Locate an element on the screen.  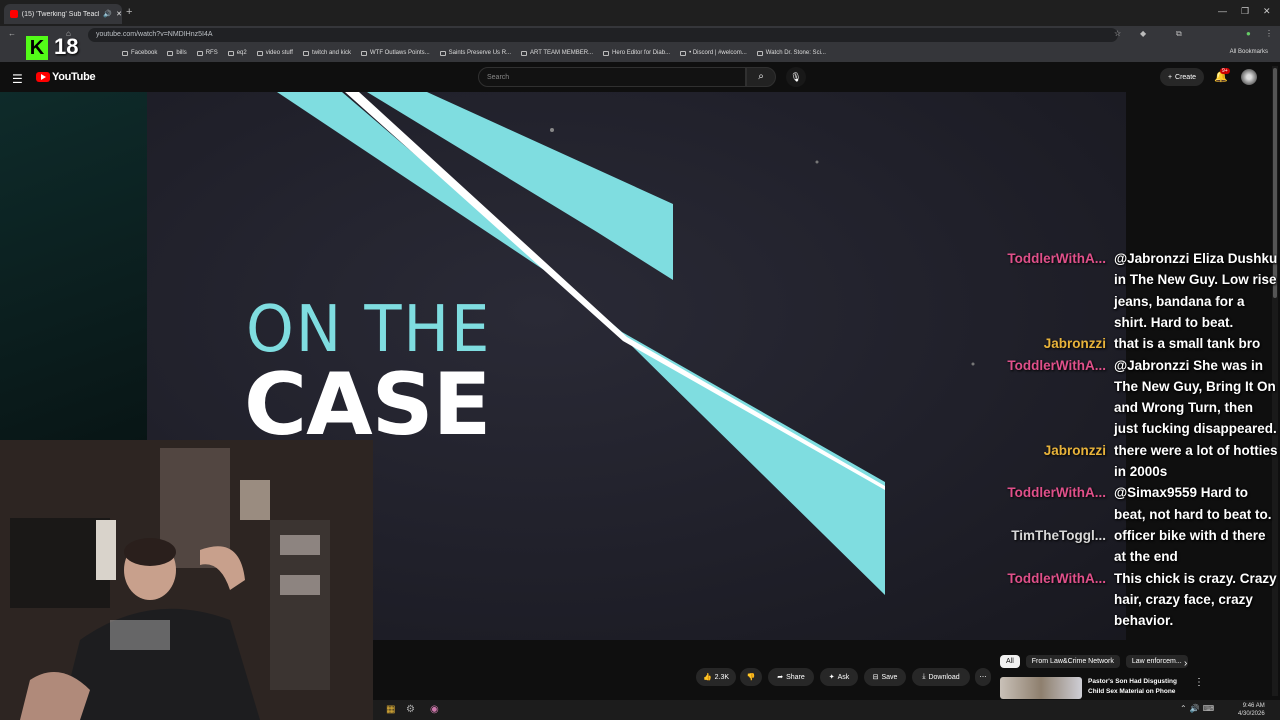
dislike-button: 👎 is located at coordinates (751, 677).